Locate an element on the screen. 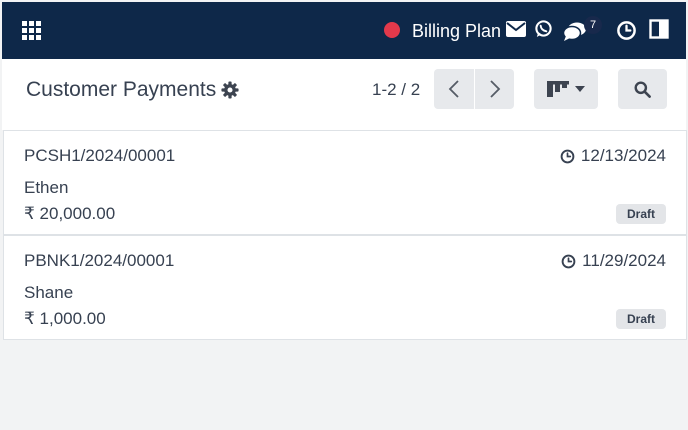 Image resolution: width=688 pixels, height=430 pixels. pager-previous-button is located at coordinates (454, 89).